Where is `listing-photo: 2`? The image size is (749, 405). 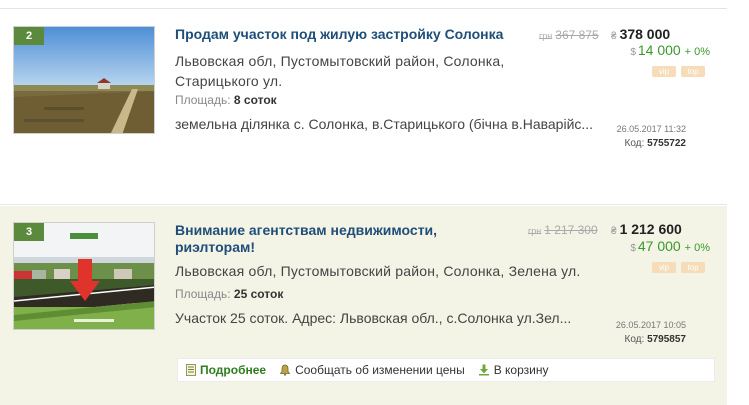 listing-photo: 2 is located at coordinates (84, 80).